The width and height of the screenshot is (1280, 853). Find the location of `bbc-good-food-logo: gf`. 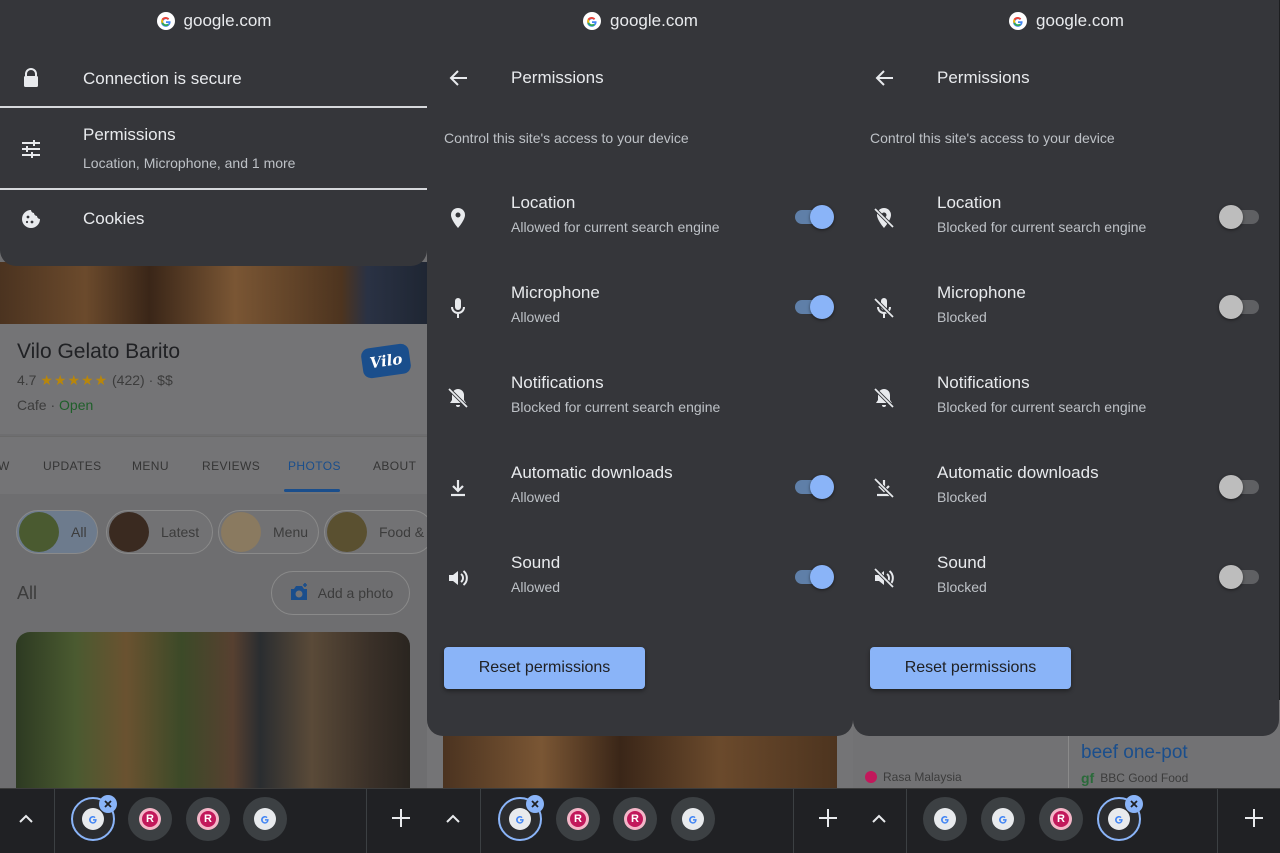

bbc-good-food-logo: gf is located at coordinates (1088, 778).